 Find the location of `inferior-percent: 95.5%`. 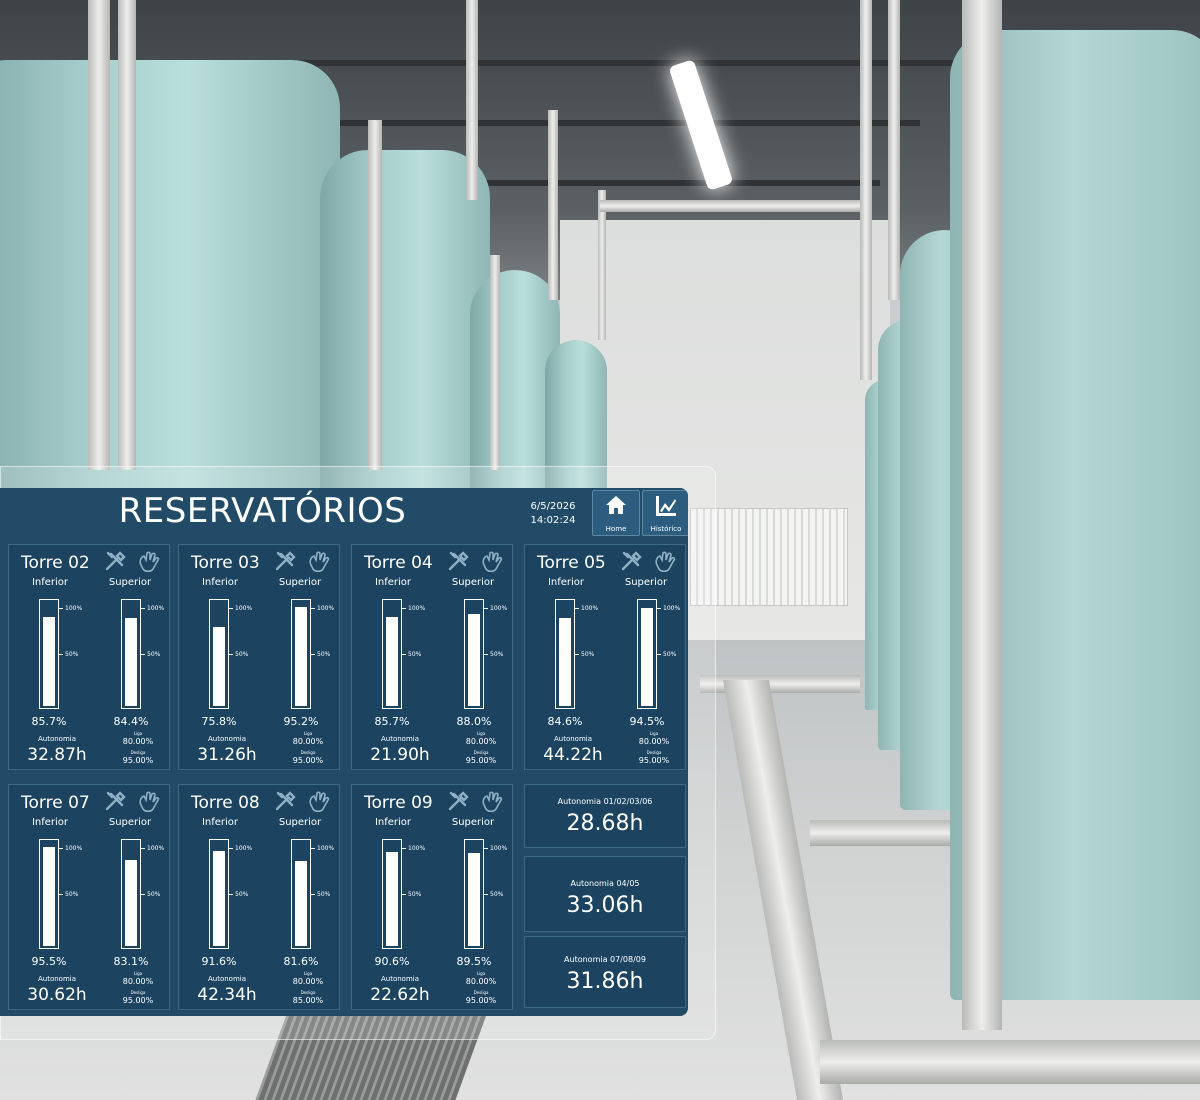

inferior-percent: 95.5% is located at coordinates (49, 961).